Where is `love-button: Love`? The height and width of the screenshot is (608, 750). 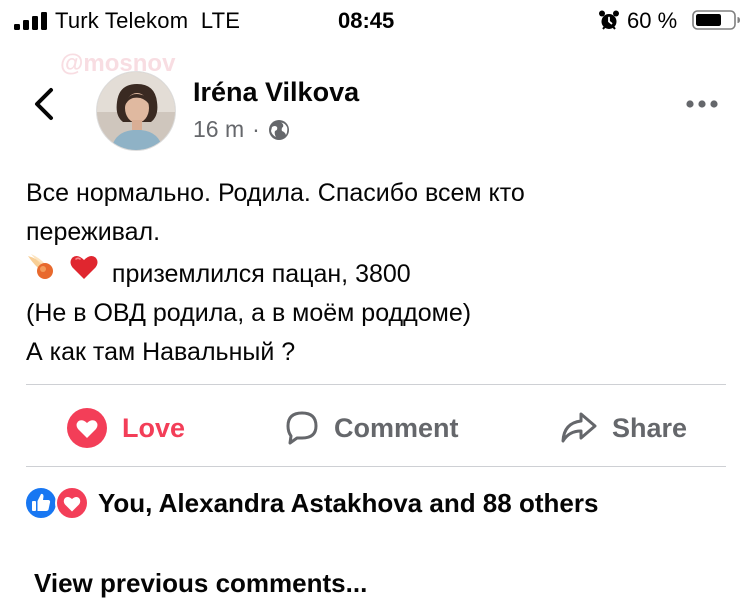
love-button: Love is located at coordinates (125, 428).